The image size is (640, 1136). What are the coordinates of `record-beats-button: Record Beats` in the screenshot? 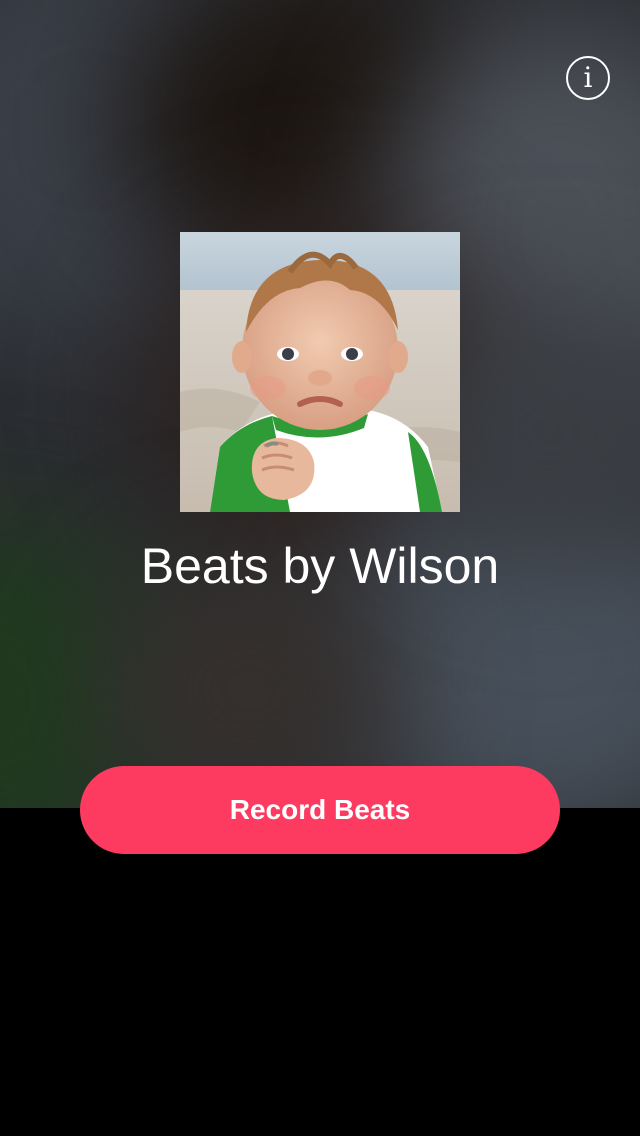 It's located at (320, 810).